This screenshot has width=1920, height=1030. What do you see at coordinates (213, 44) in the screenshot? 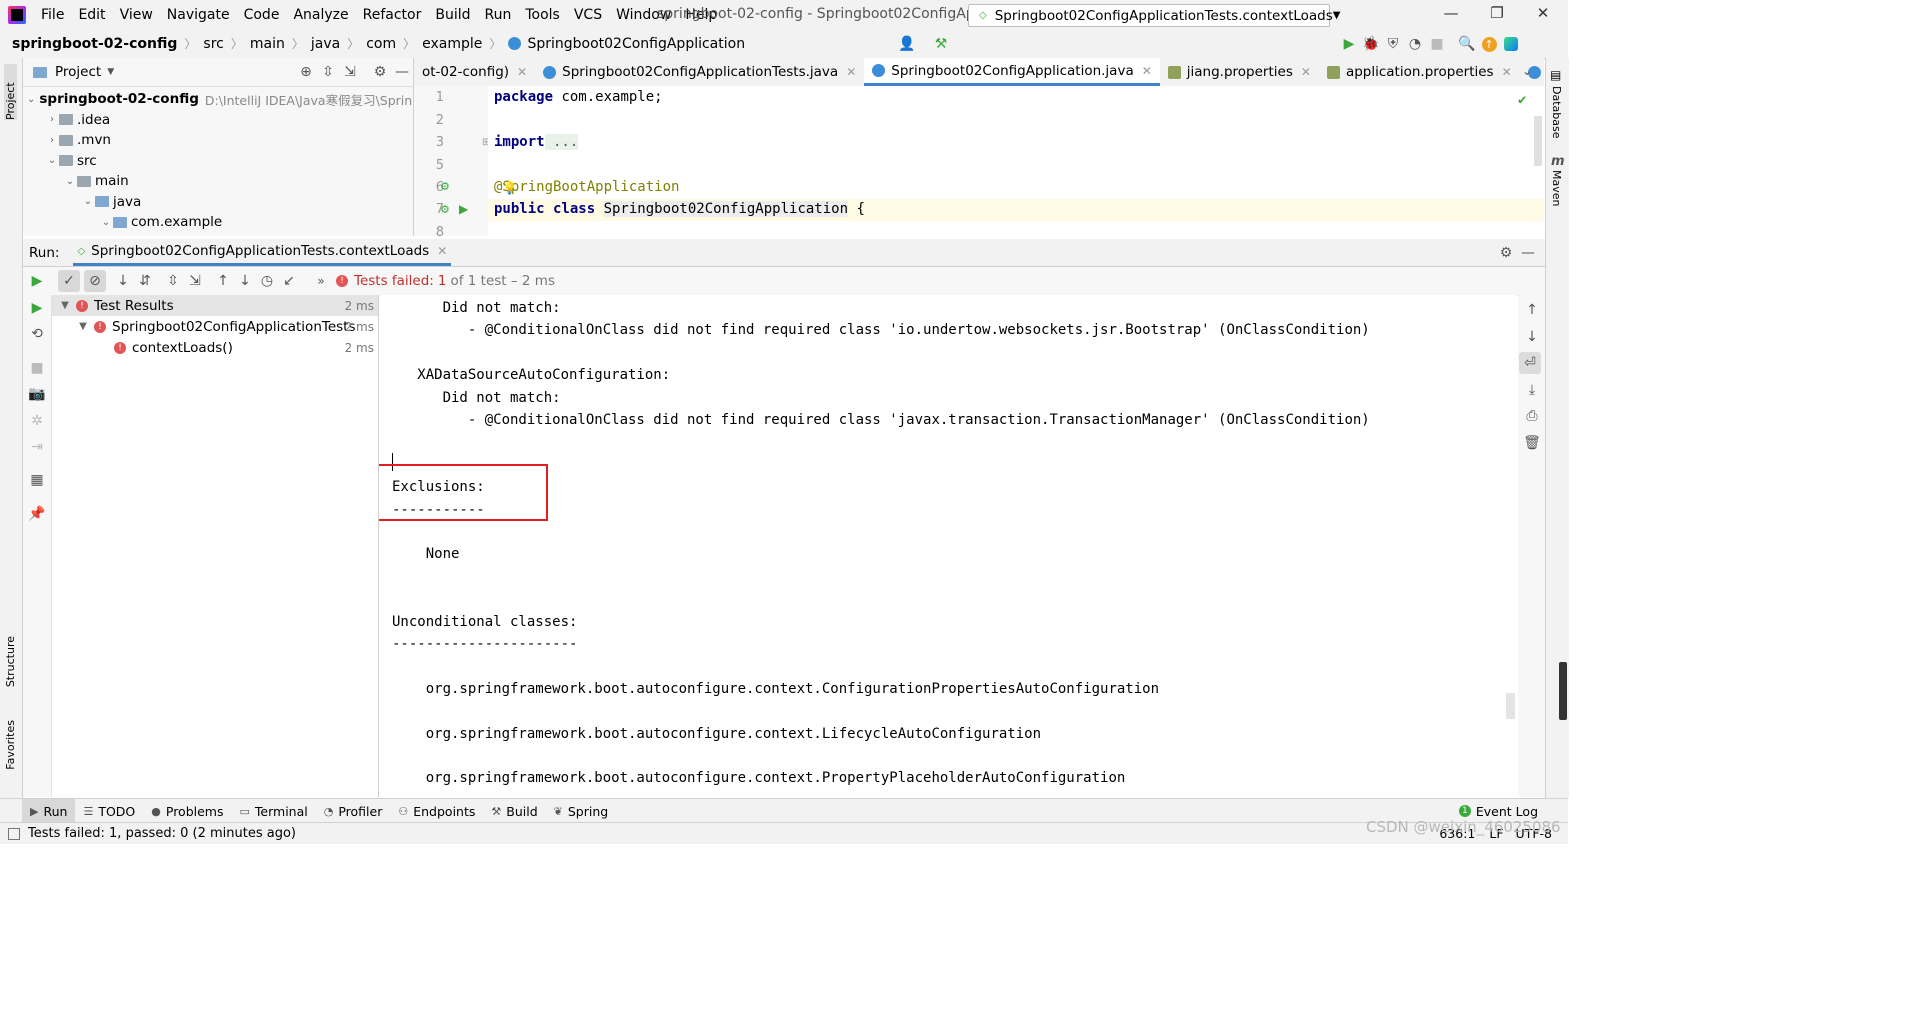
I see `breadcrumb-item: src` at bounding box center [213, 44].